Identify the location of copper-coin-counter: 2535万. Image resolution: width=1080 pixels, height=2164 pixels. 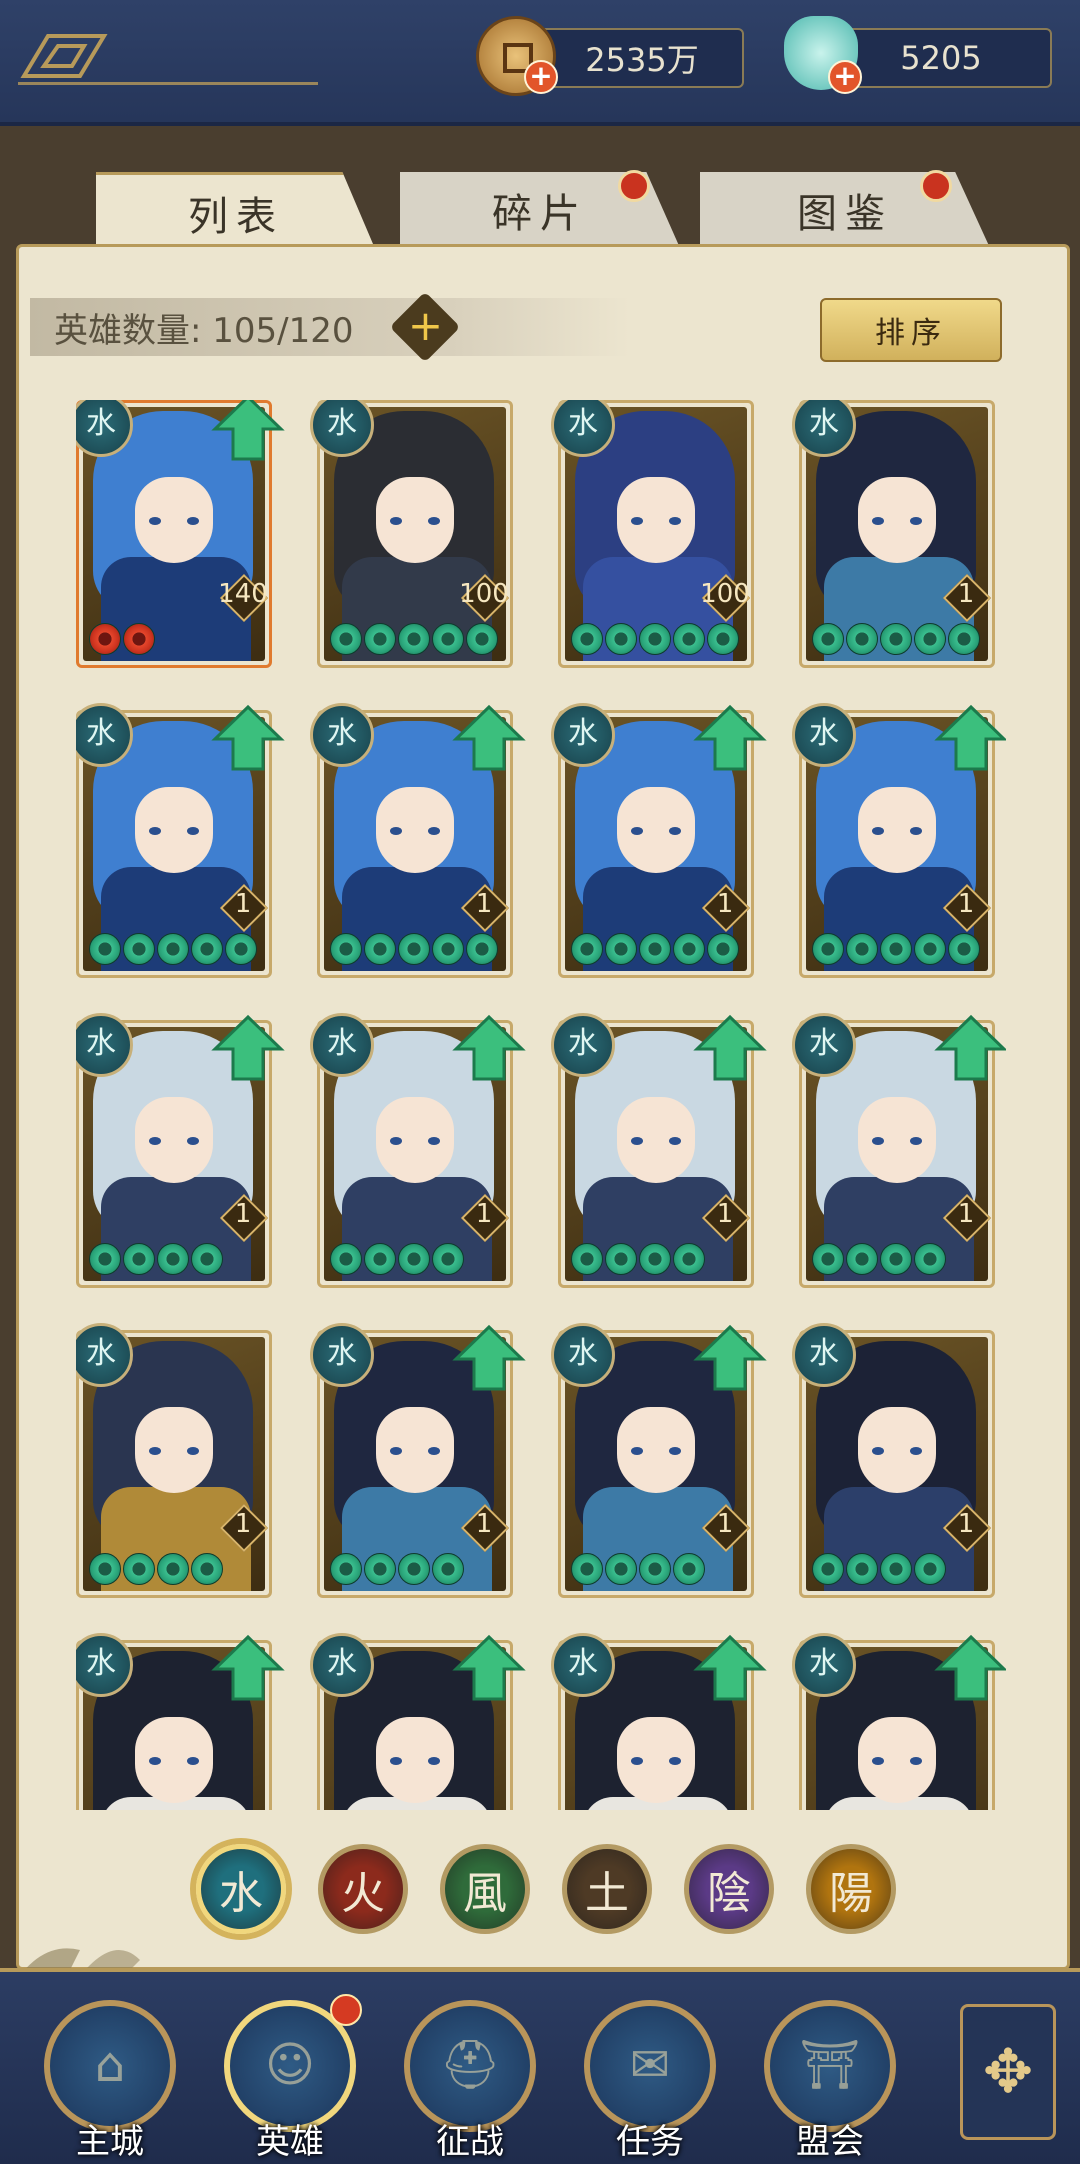
(642, 58).